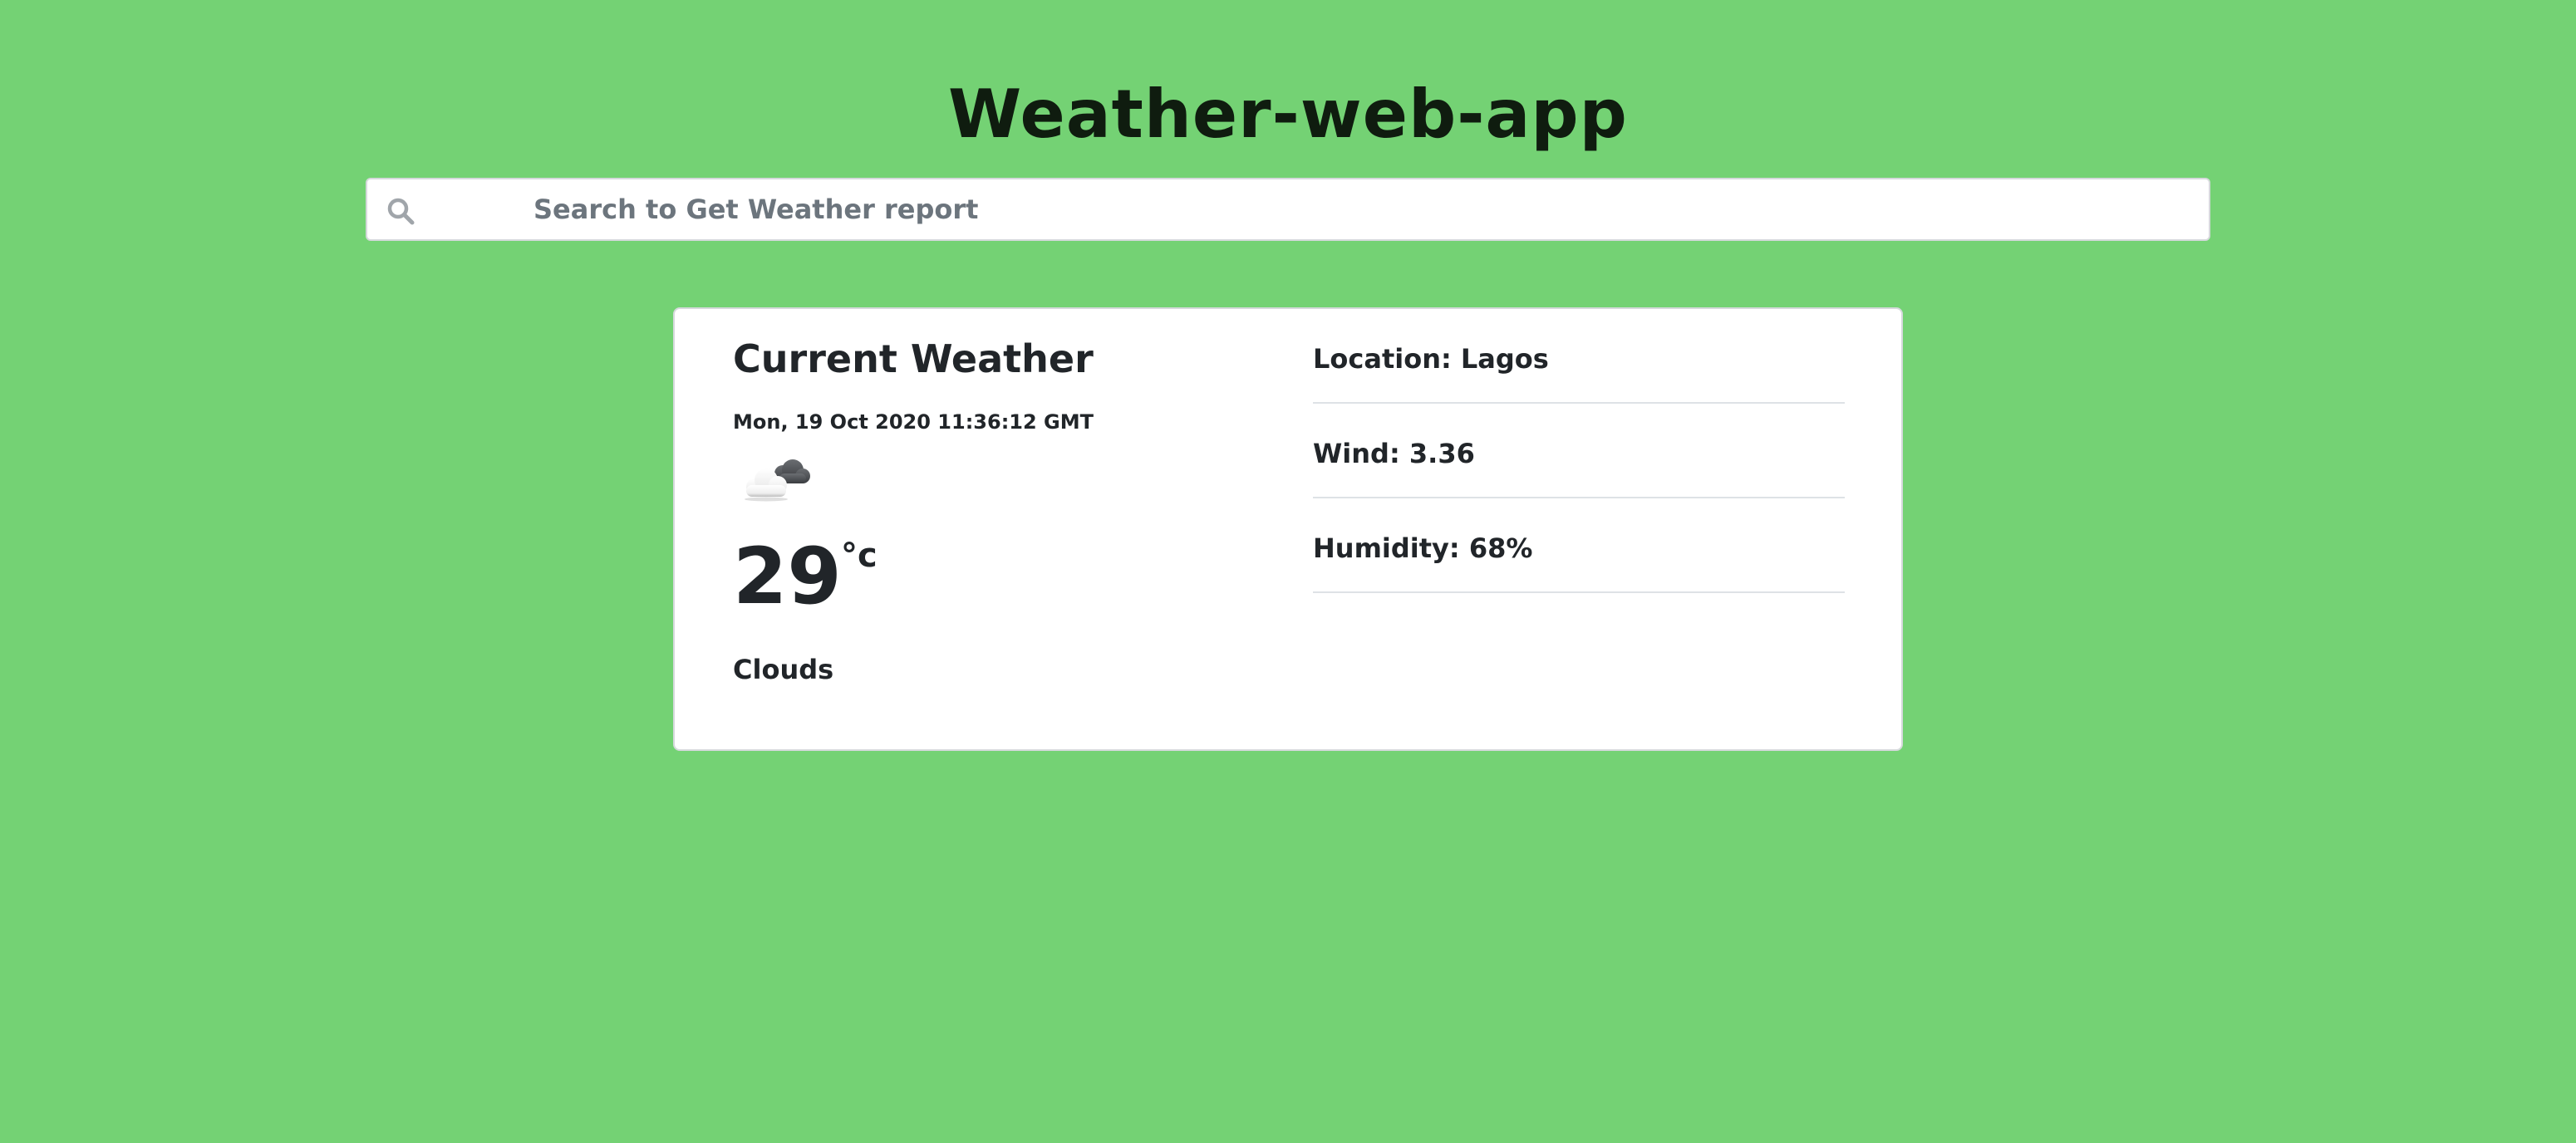  Describe the element at coordinates (783, 669) in the screenshot. I see `weather-condition: Clouds` at that location.